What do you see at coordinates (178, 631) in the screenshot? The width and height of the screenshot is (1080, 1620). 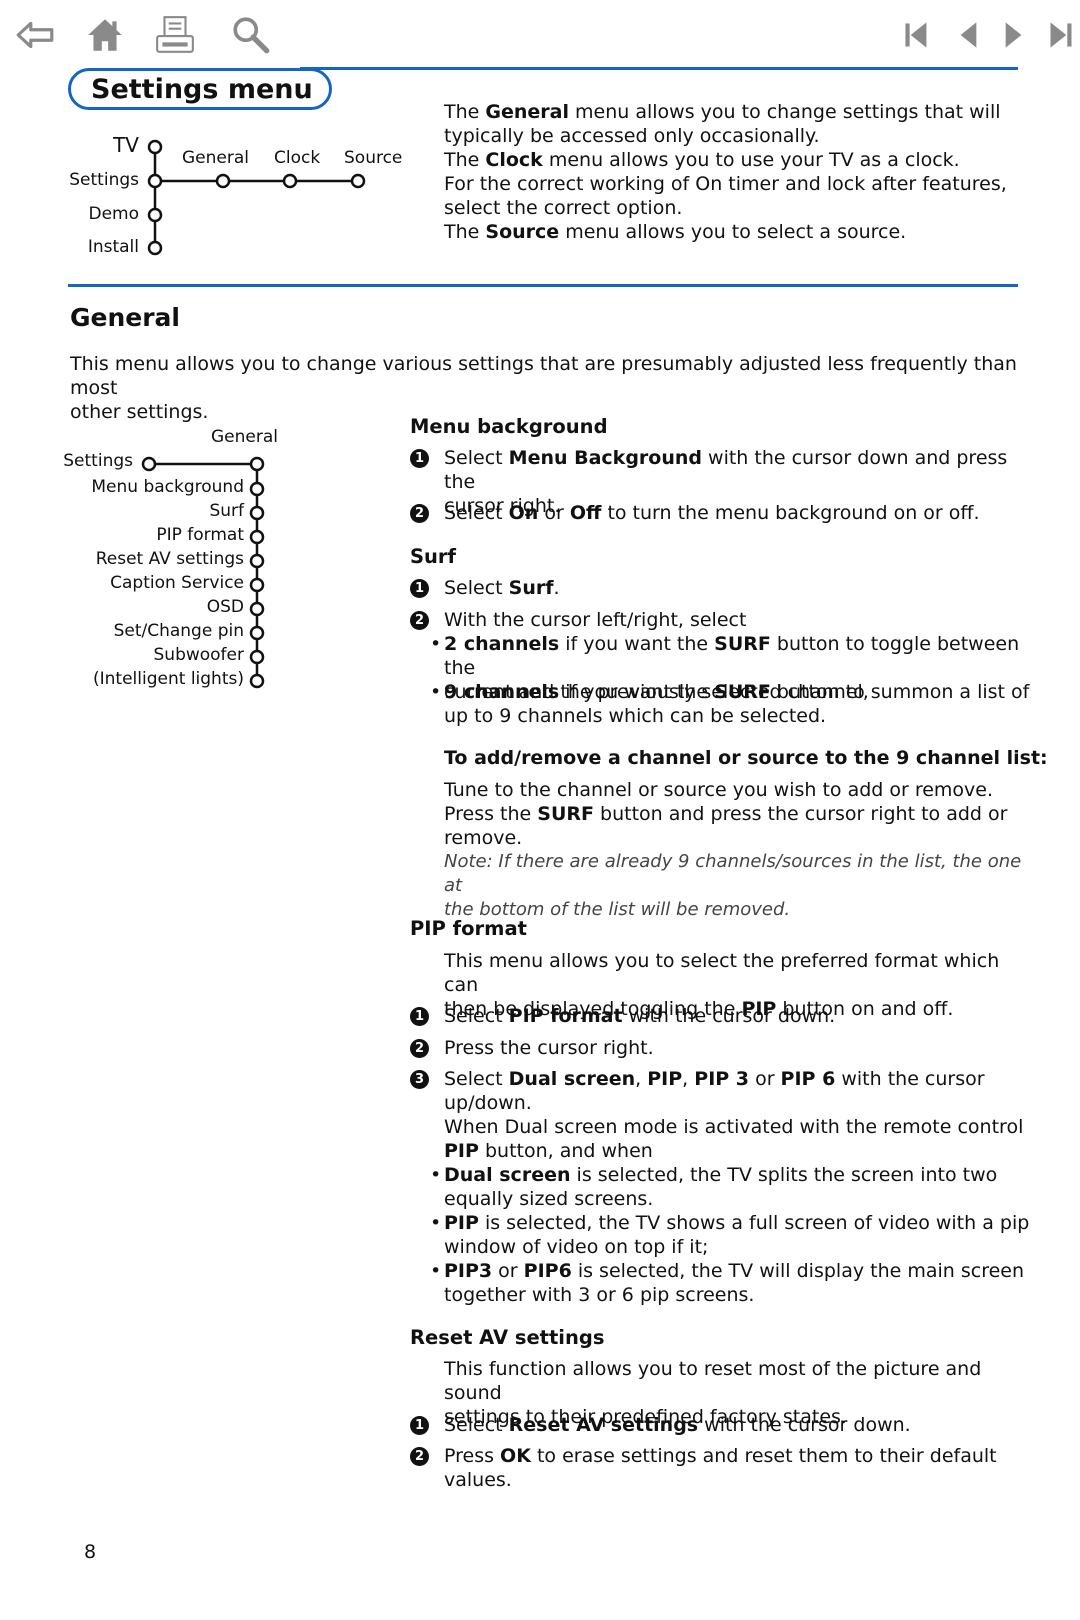 I see `diagram-item-label: Set/Change pin` at bounding box center [178, 631].